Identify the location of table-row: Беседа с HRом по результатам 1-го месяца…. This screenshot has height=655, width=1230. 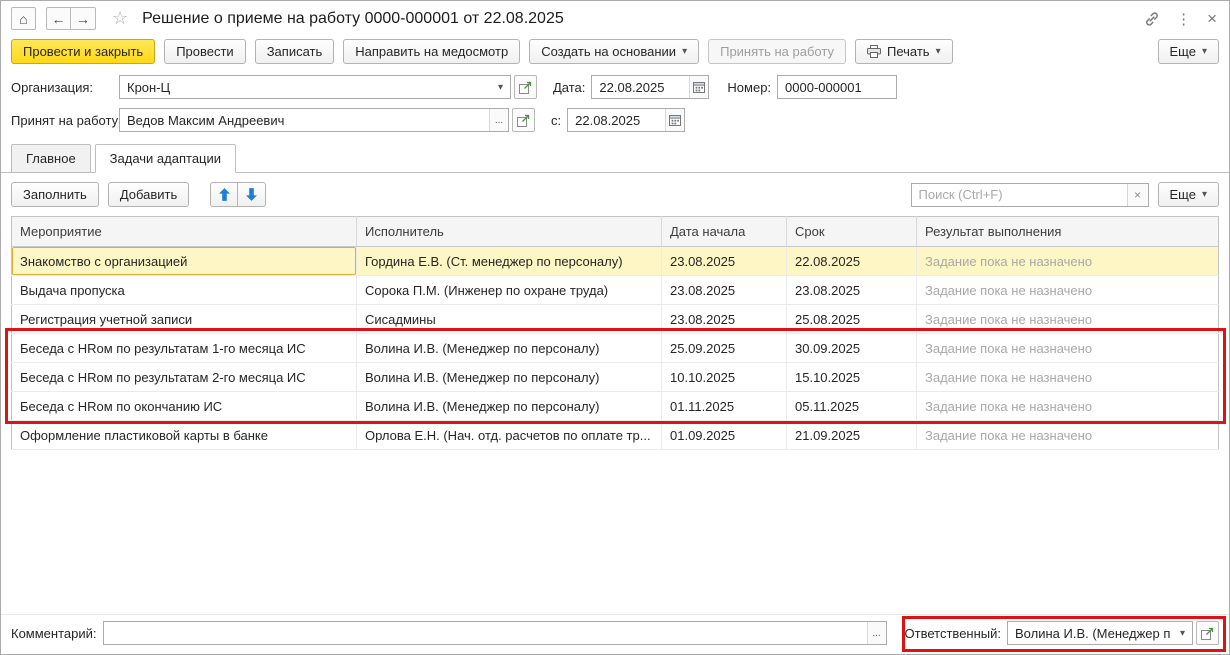
(615, 348).